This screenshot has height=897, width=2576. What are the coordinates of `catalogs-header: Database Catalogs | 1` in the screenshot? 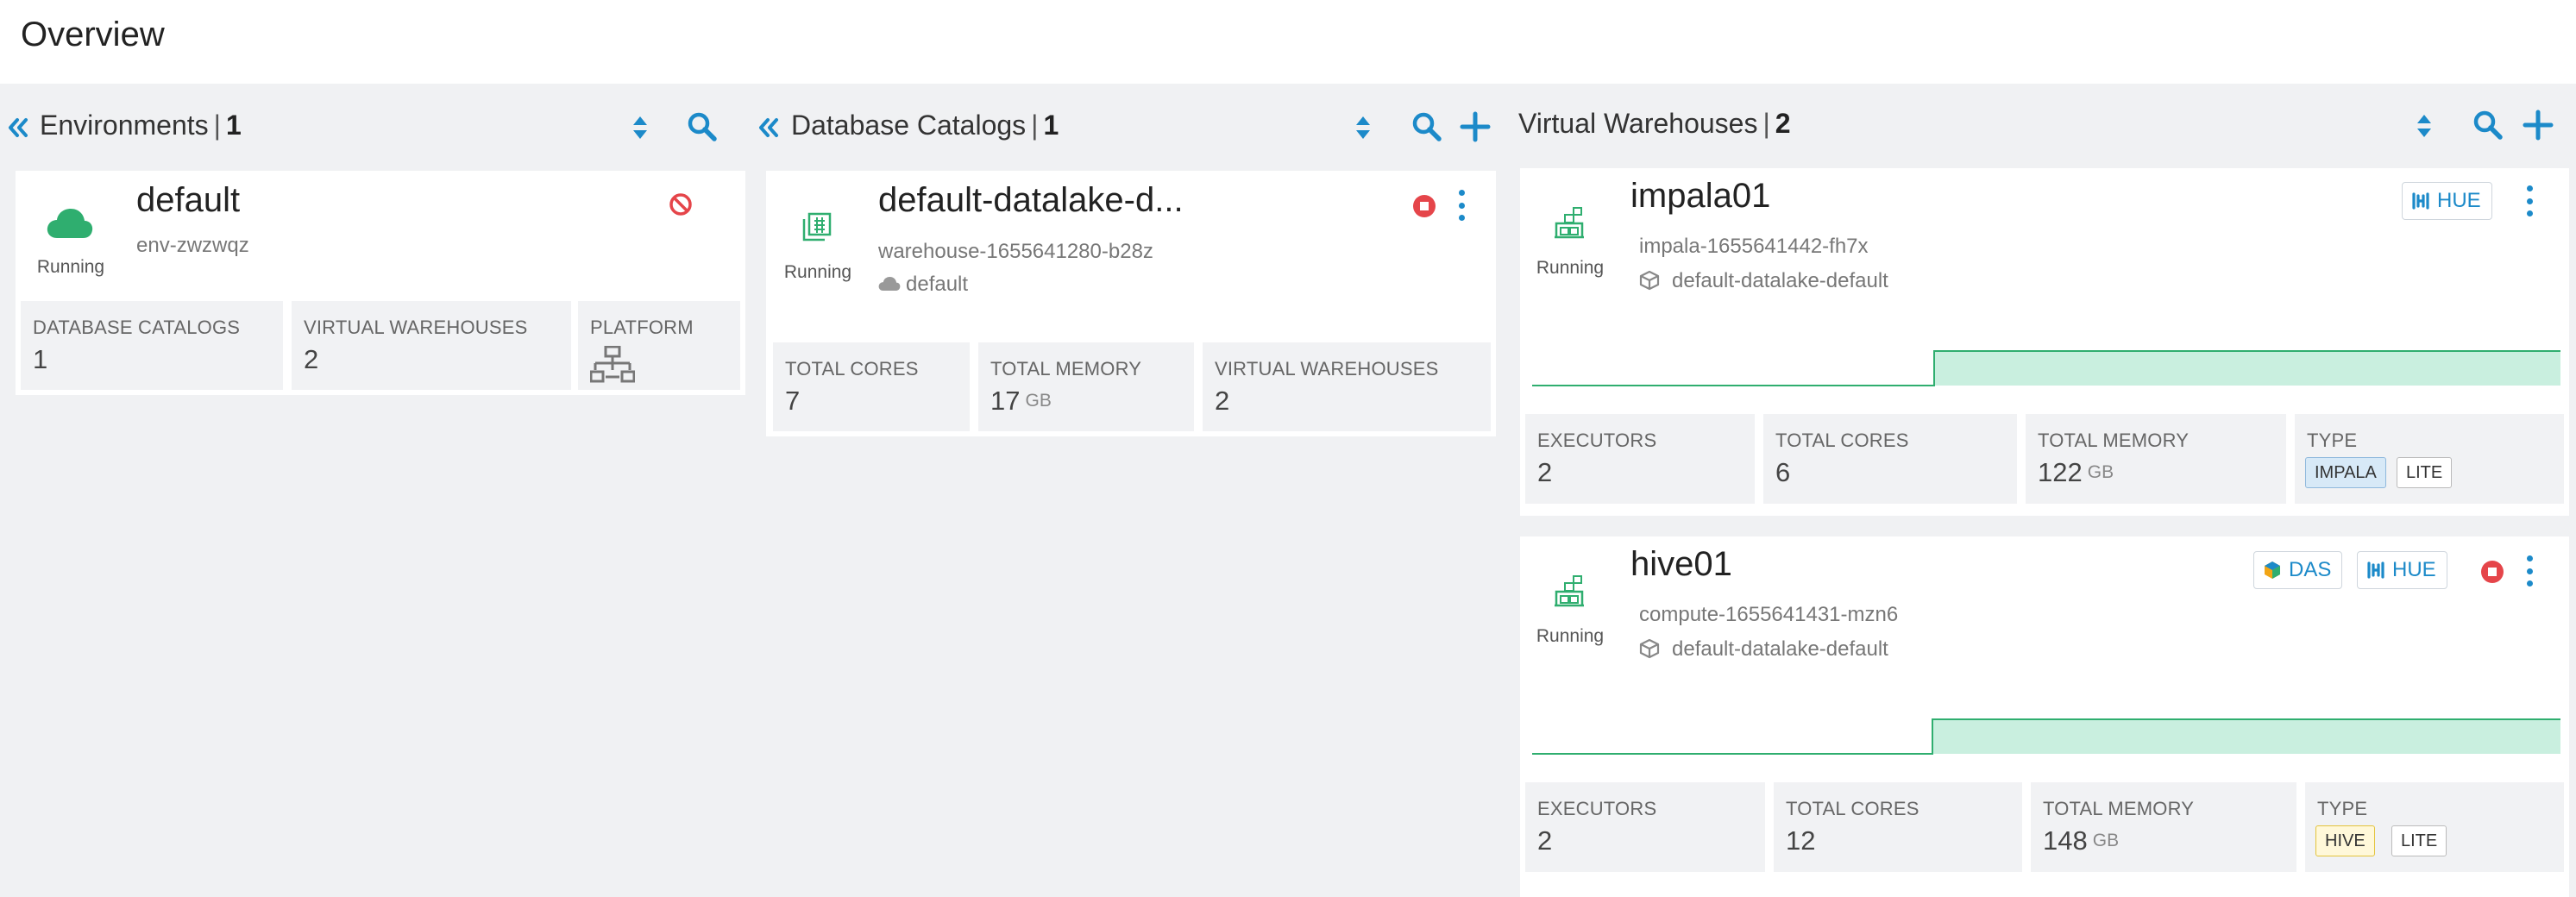 It's located at (1127, 127).